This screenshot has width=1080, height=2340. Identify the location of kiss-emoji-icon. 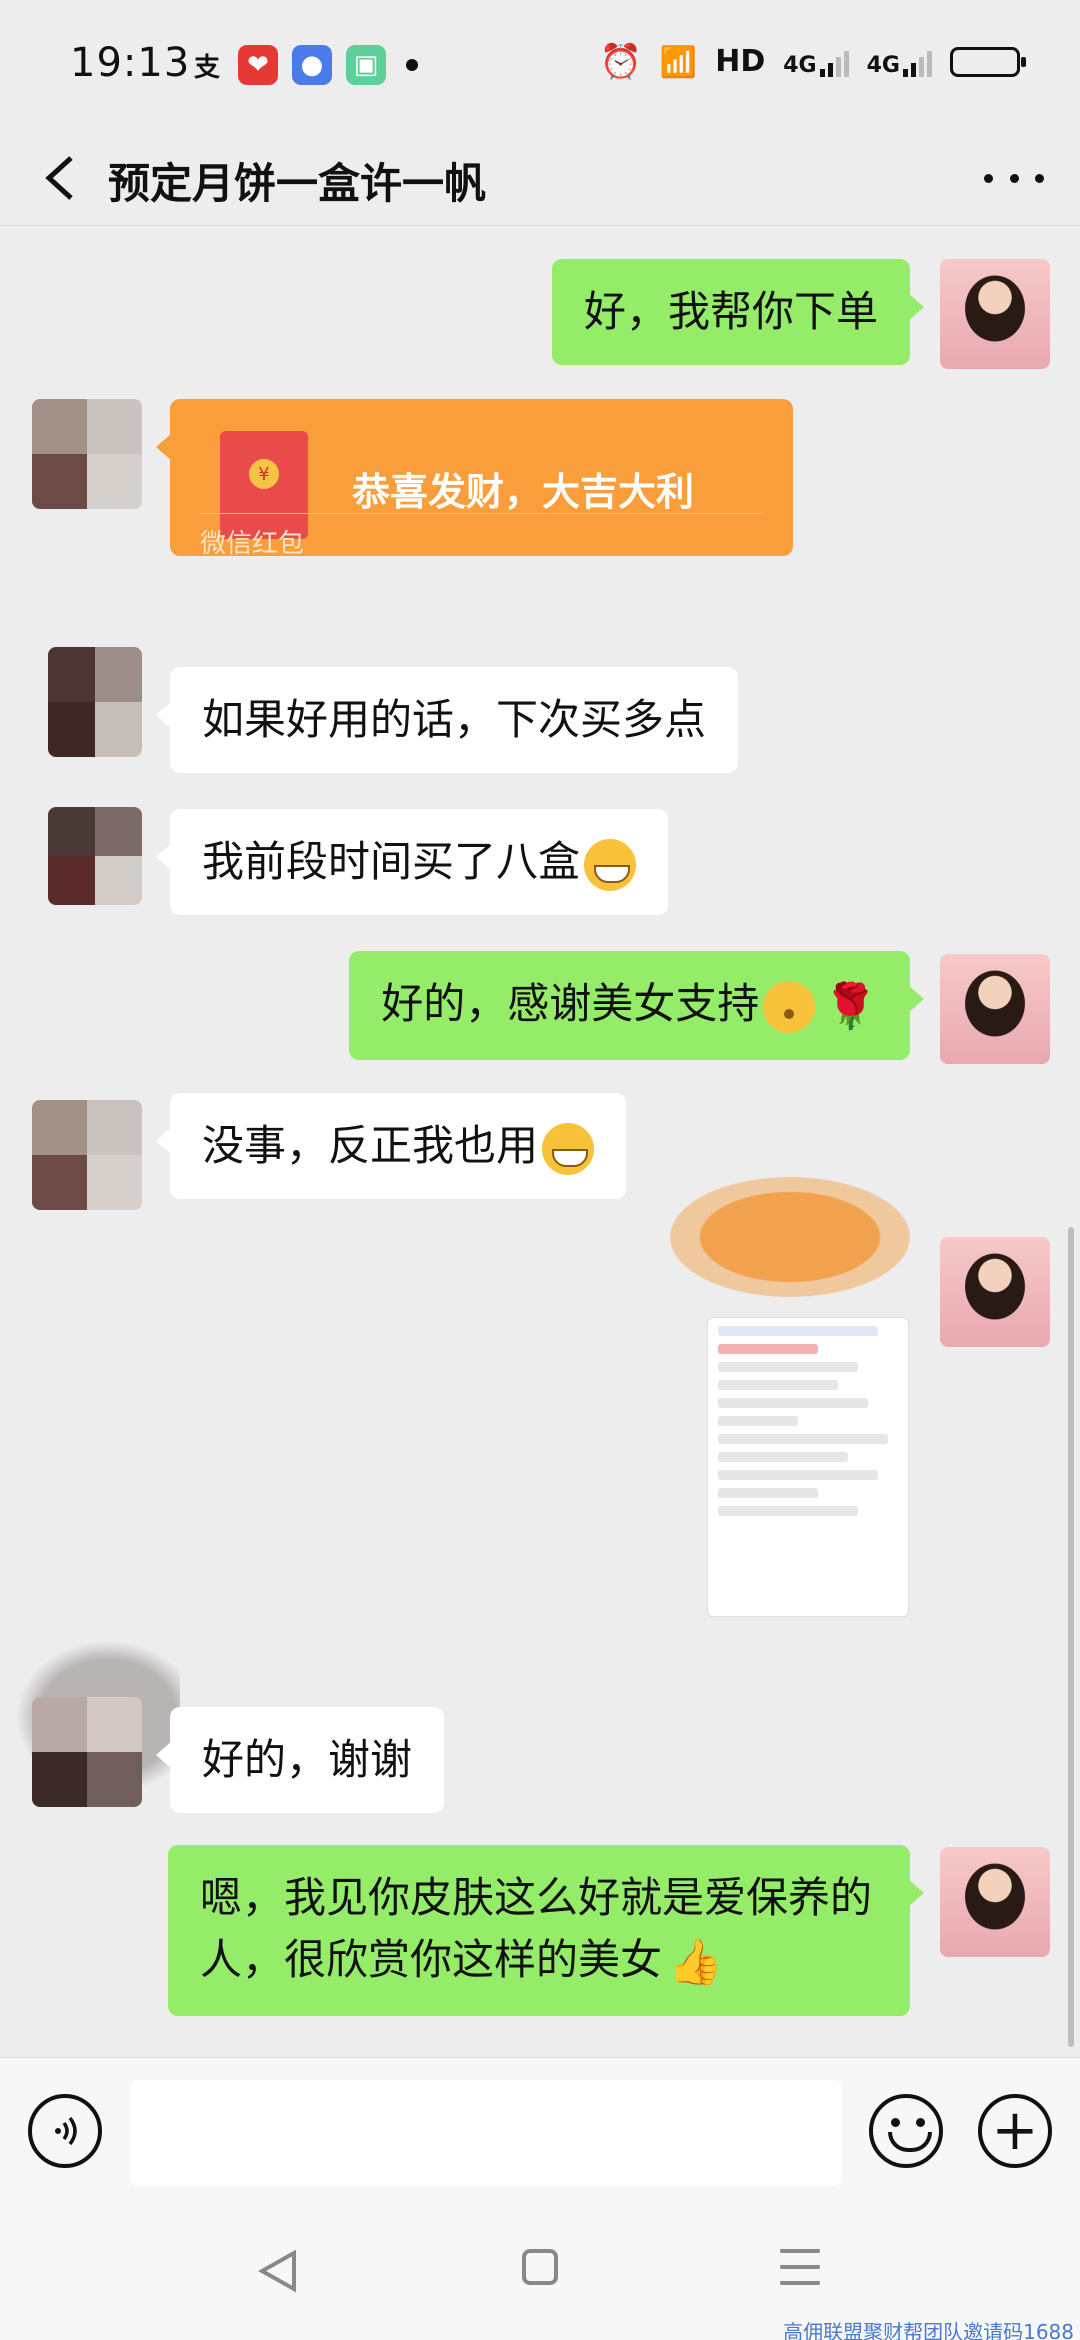
(789, 1006).